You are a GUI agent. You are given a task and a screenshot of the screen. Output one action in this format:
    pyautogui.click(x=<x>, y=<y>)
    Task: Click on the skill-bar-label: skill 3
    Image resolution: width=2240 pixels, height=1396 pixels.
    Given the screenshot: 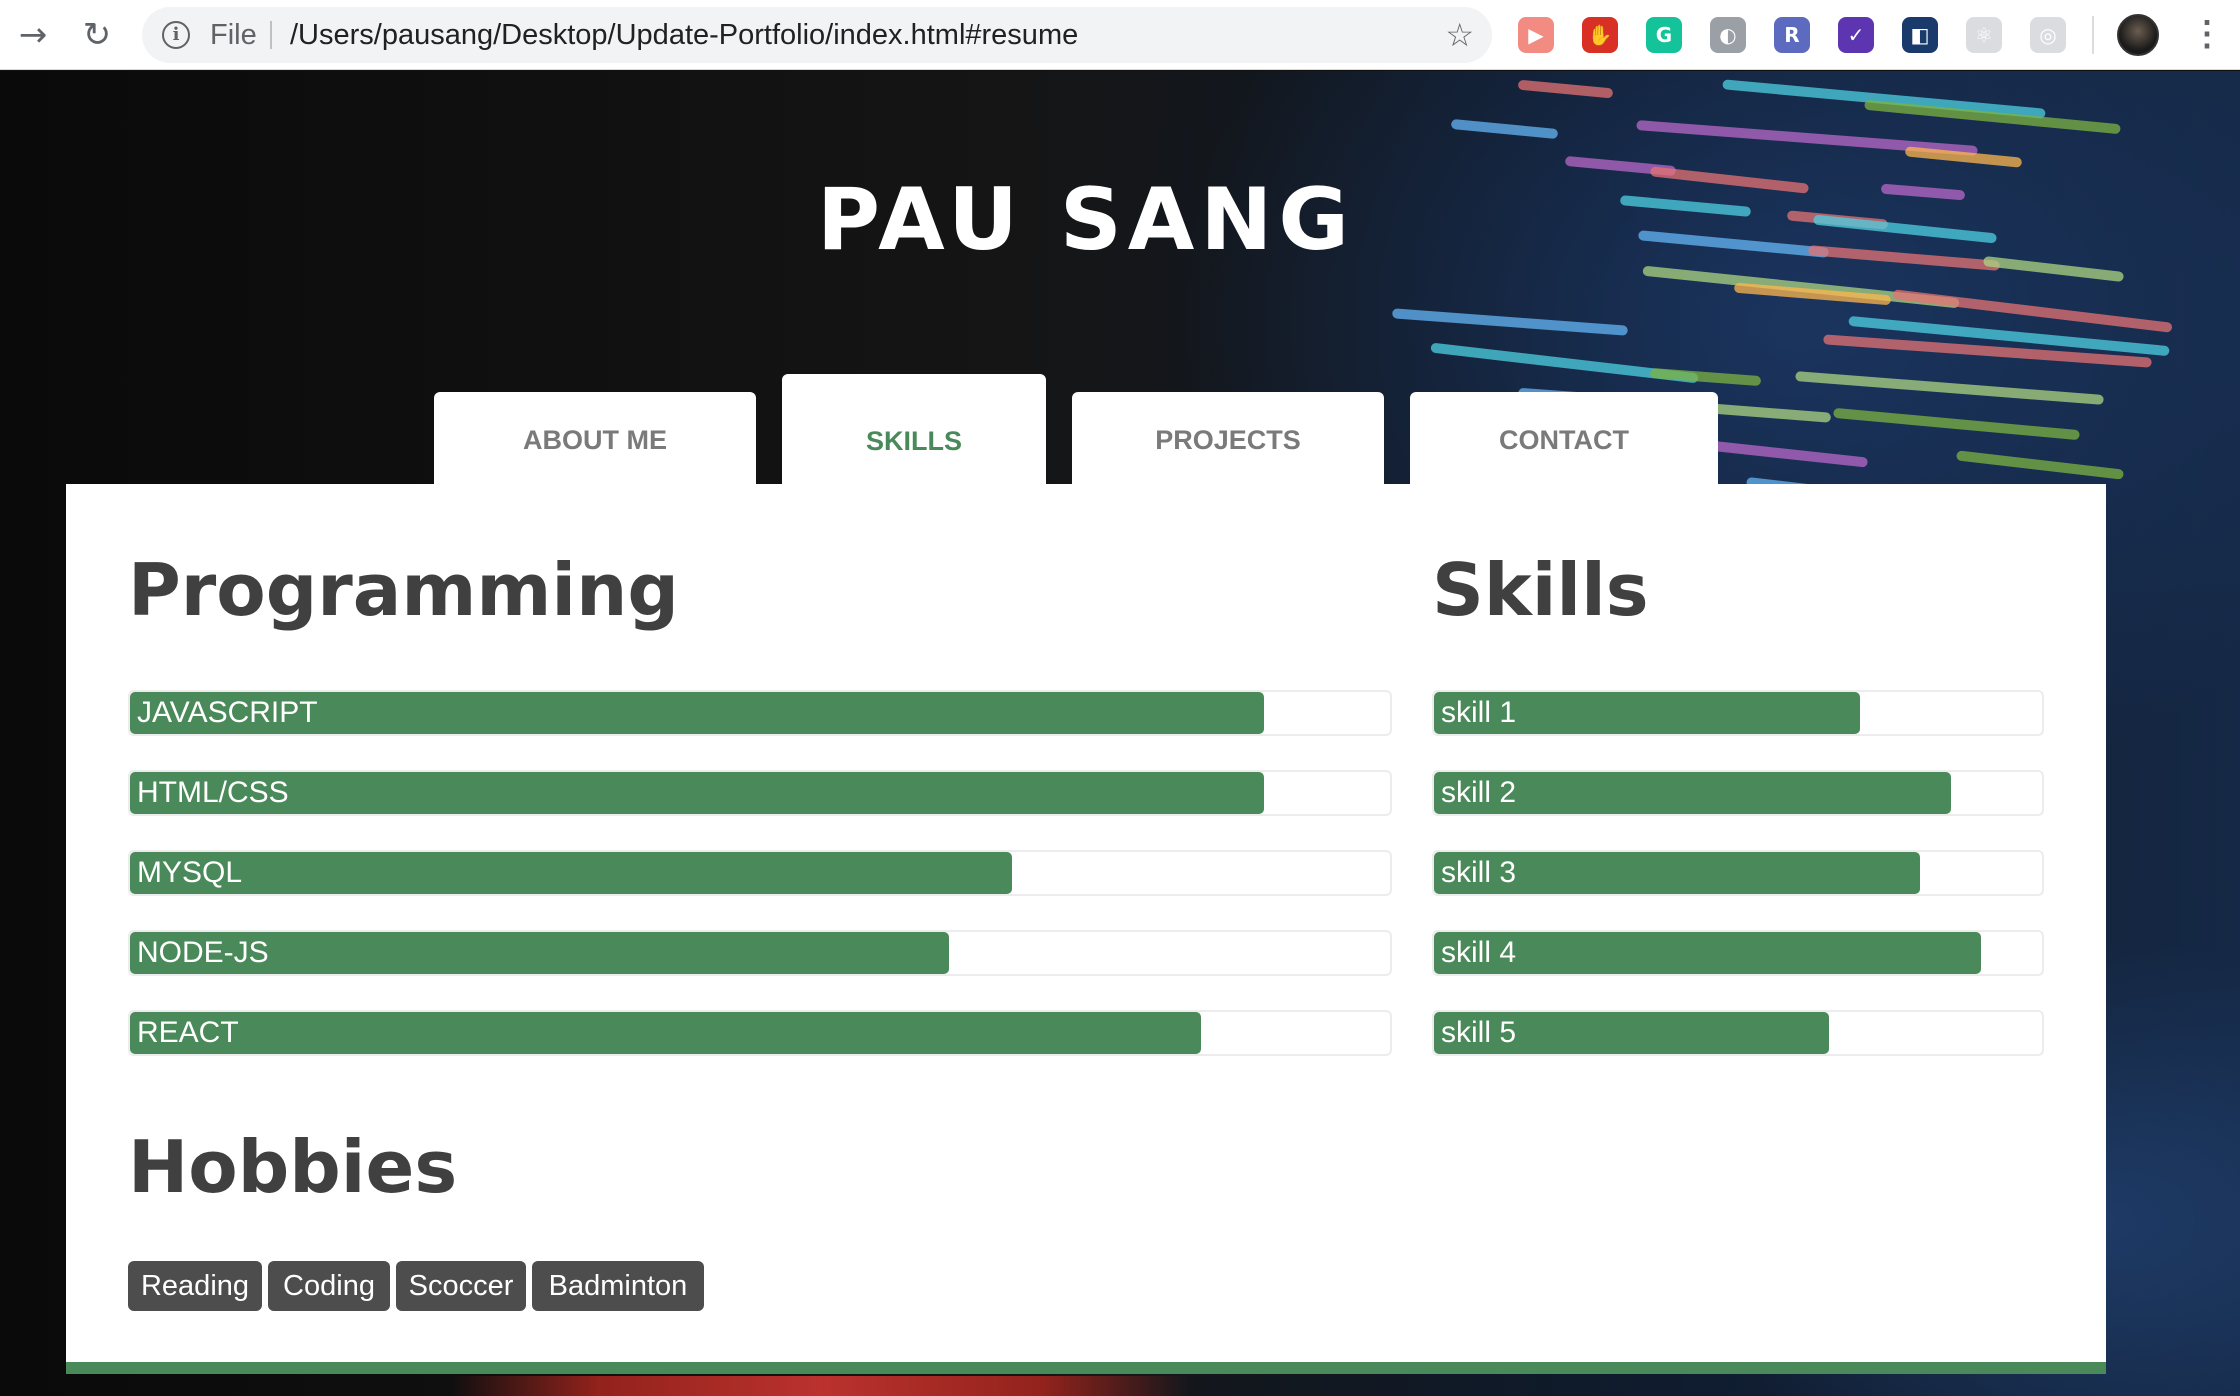 What is the action you would take?
    pyautogui.click(x=1479, y=872)
    